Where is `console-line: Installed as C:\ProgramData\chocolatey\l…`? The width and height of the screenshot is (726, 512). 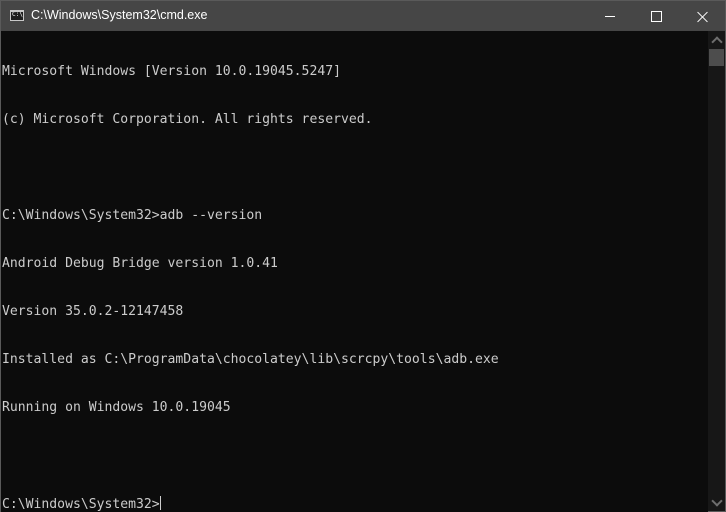 console-line: Installed as C:\ProgramData\chocolatey\l… is located at coordinates (250, 359).